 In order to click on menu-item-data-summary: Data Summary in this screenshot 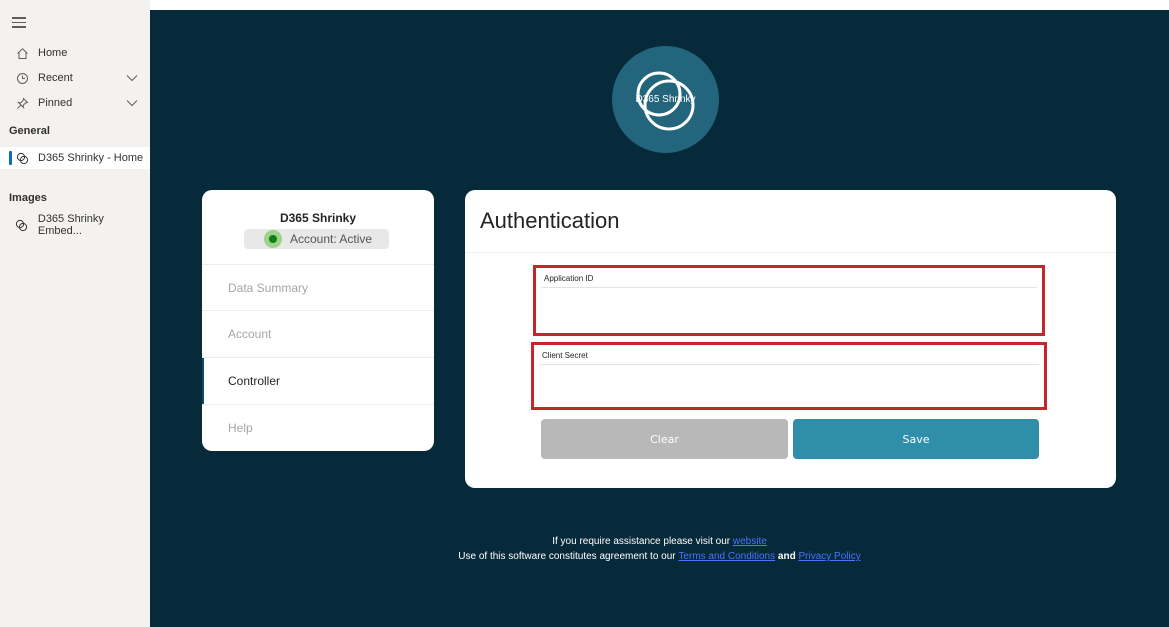, I will do `click(318, 287)`.